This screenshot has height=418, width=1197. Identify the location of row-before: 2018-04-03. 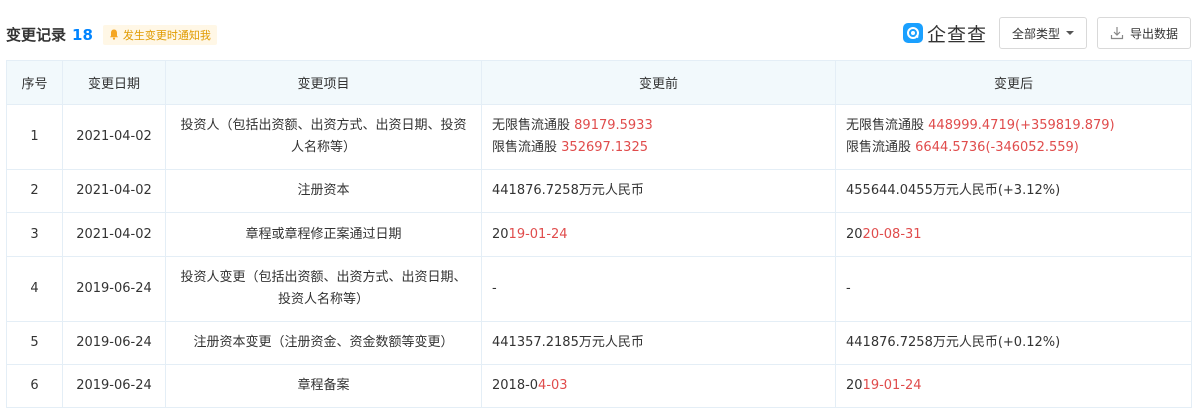
(658, 386).